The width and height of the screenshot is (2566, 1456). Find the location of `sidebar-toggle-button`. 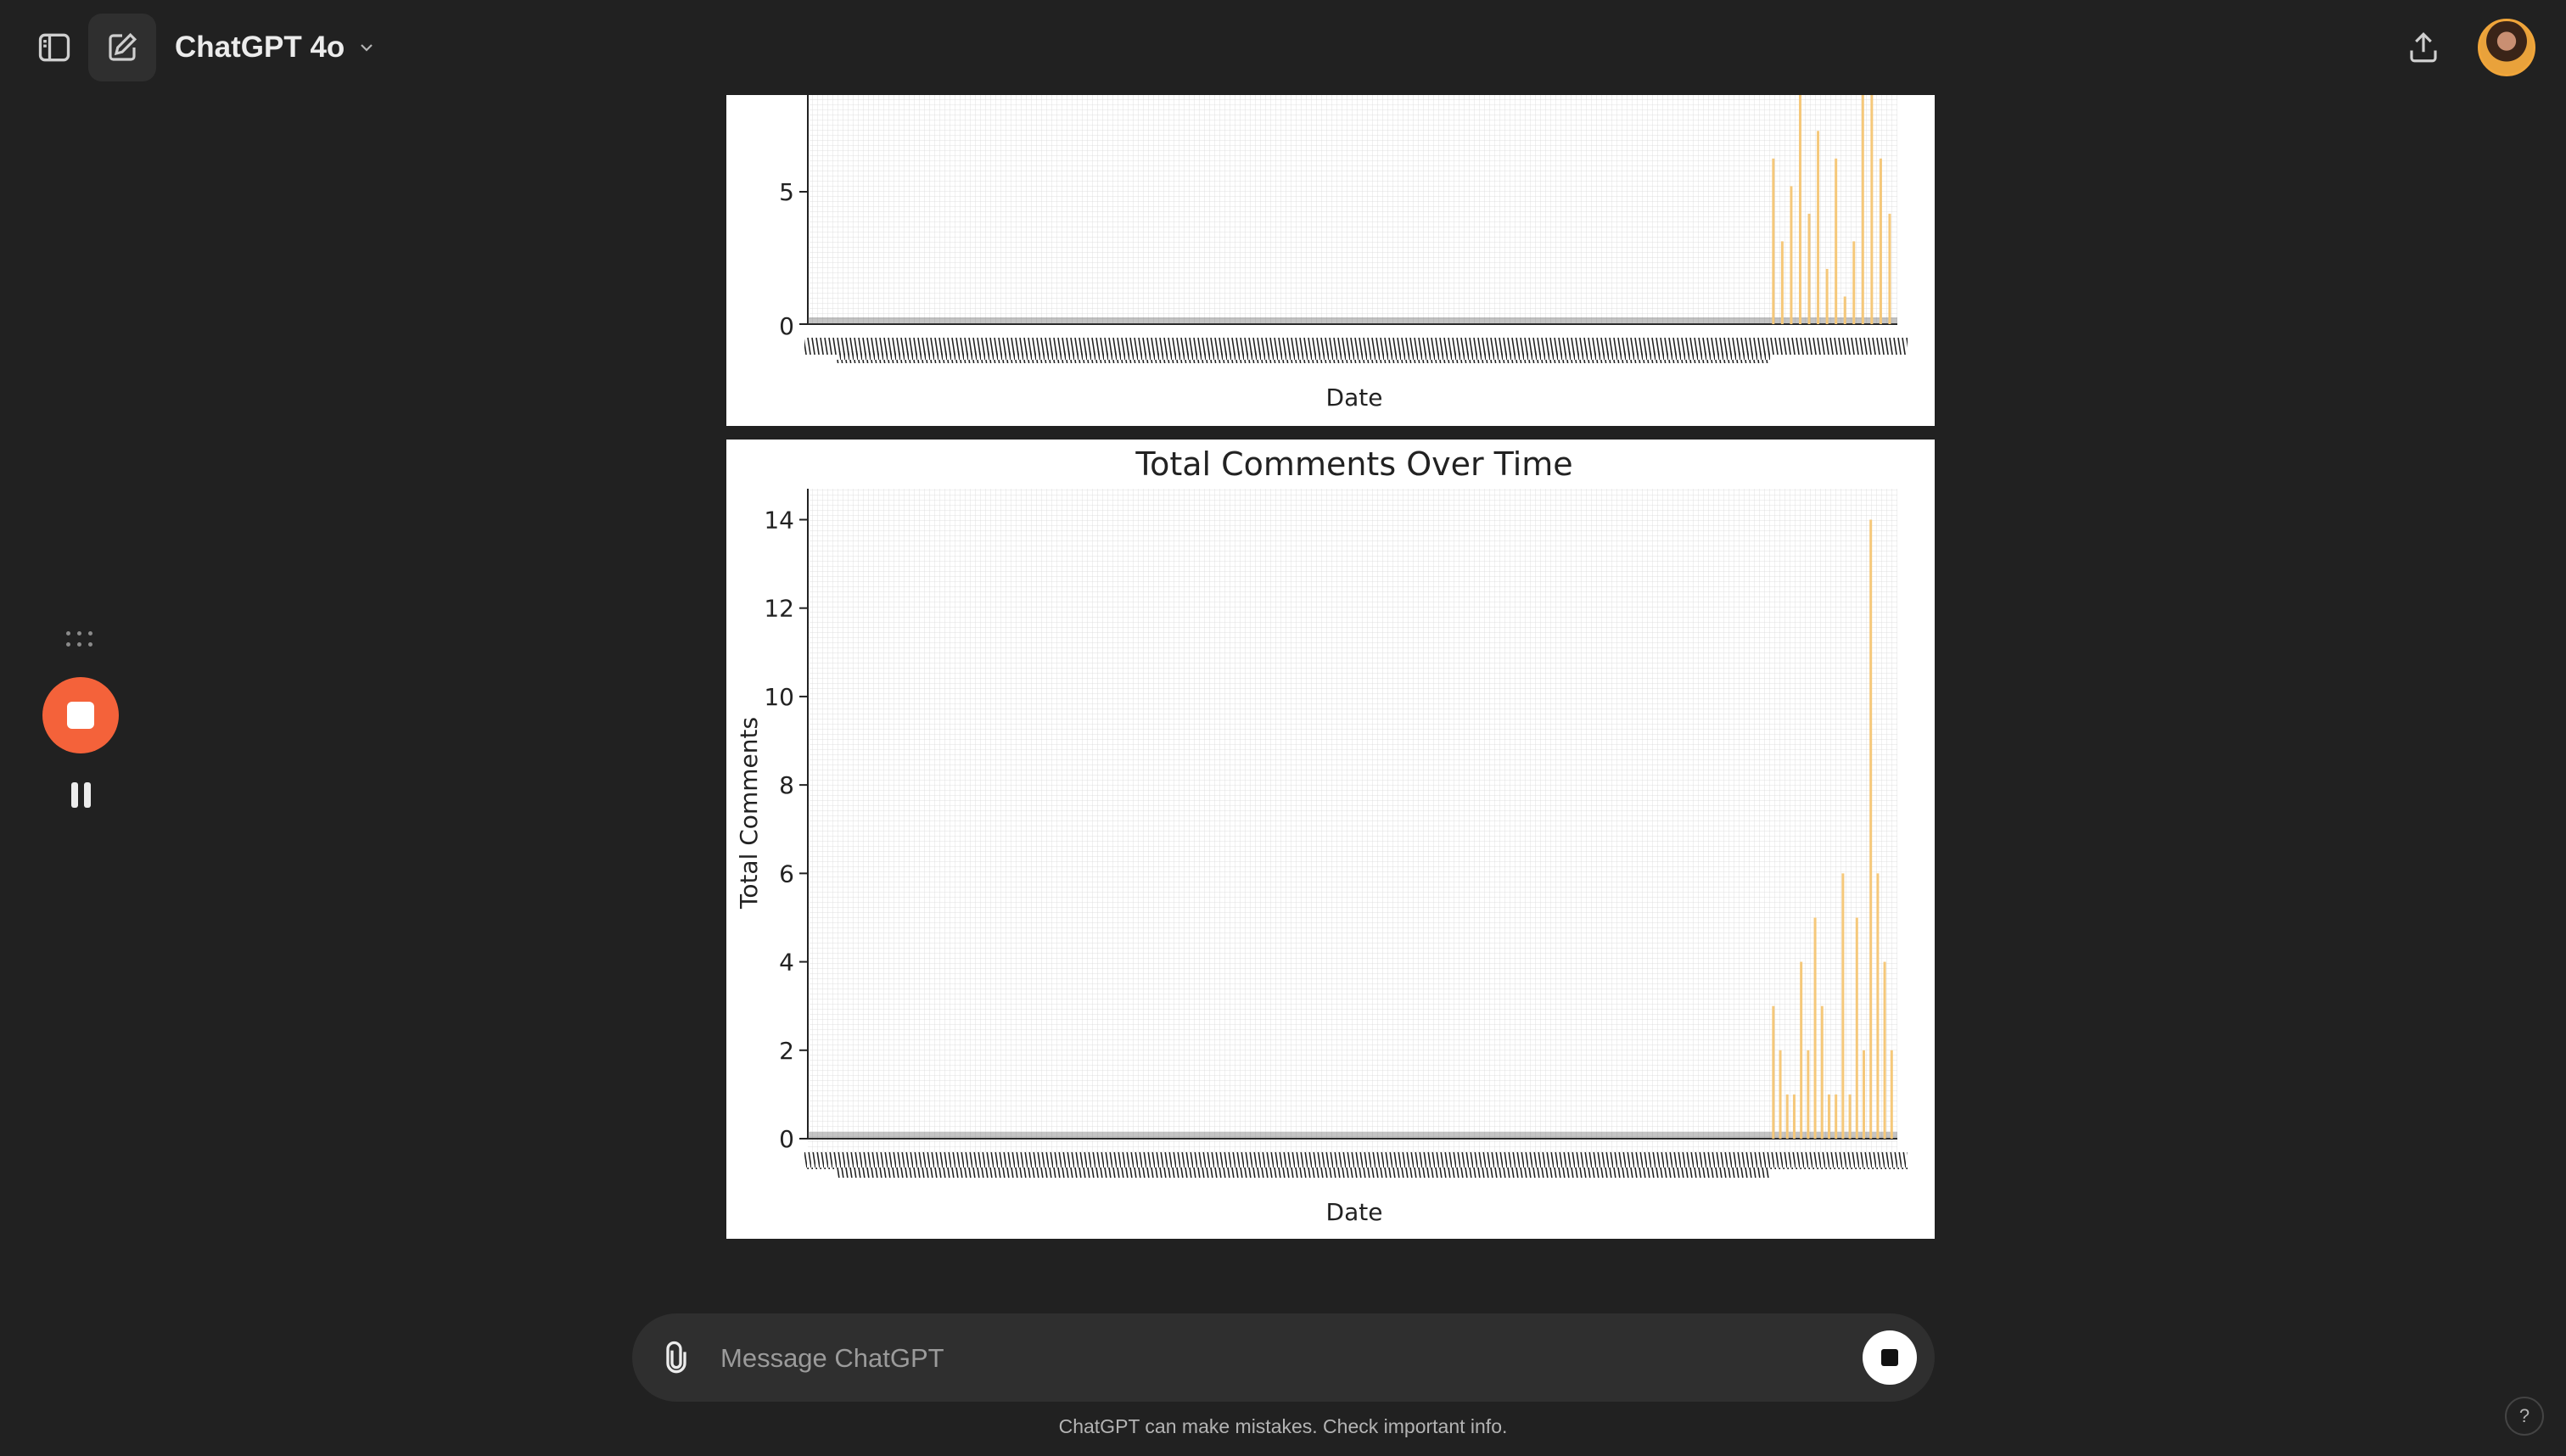

sidebar-toggle-button is located at coordinates (54, 48).